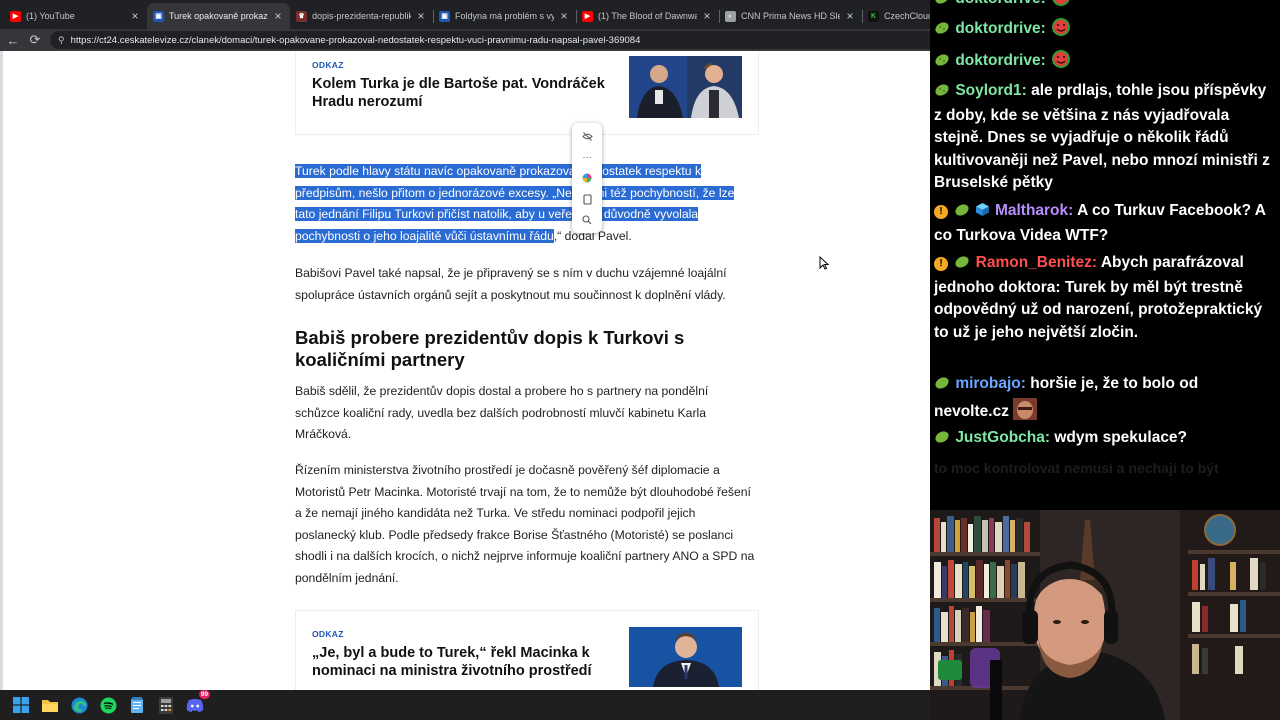 This screenshot has height=720, width=1280. I want to click on tab-youtube: ▶ (1) YouTube ×, so click(75, 16).